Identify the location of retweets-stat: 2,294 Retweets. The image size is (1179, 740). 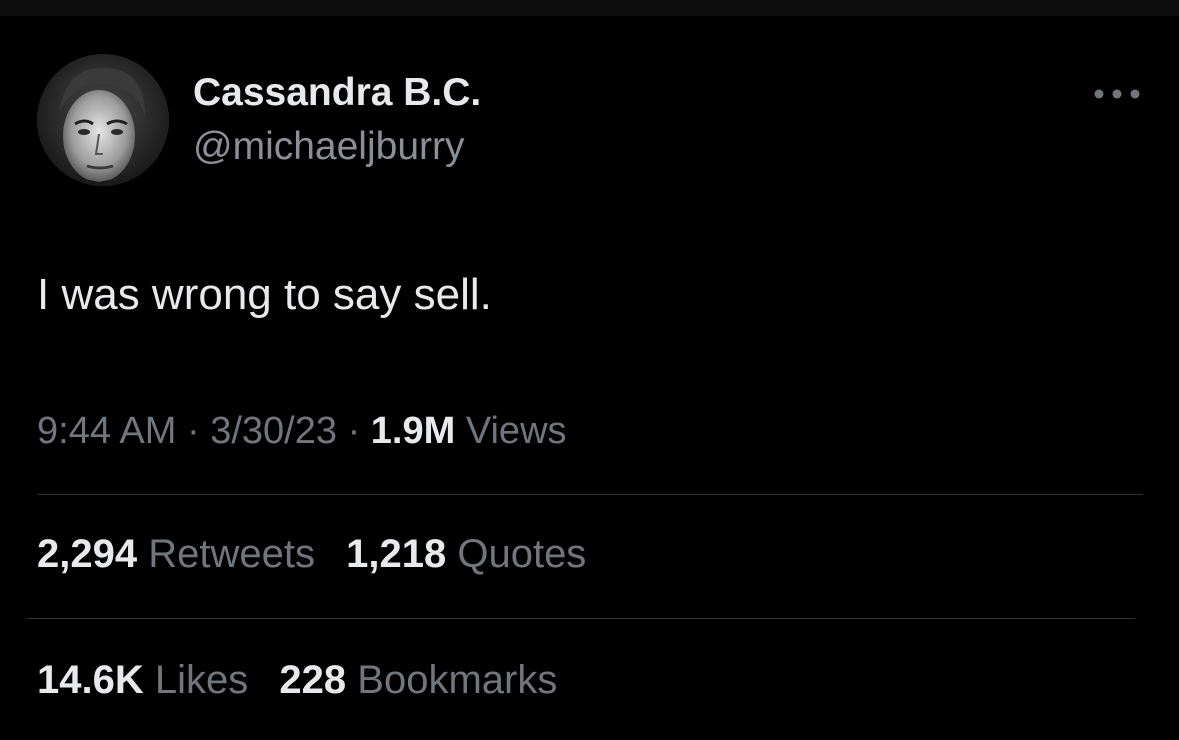
(176, 554).